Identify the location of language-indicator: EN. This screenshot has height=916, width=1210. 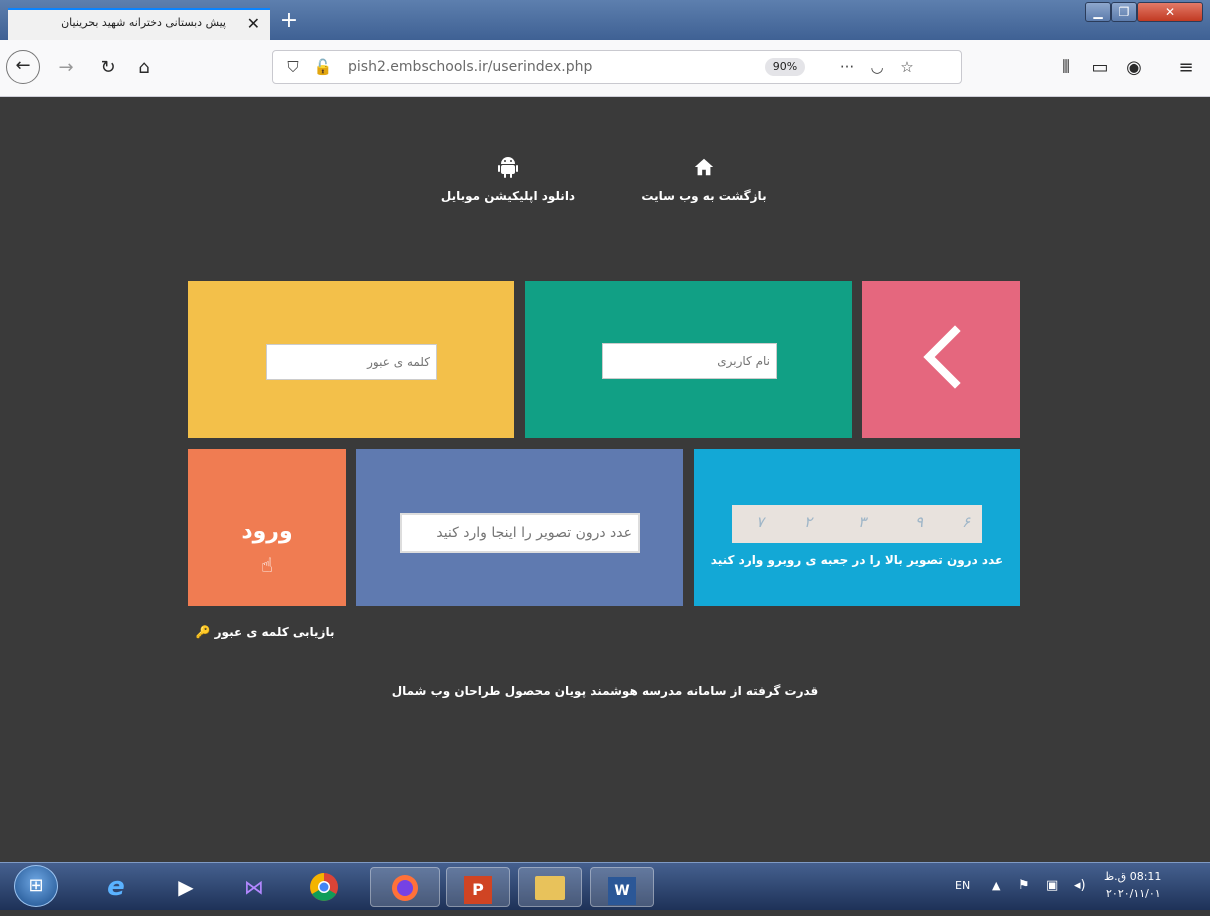
(962, 885).